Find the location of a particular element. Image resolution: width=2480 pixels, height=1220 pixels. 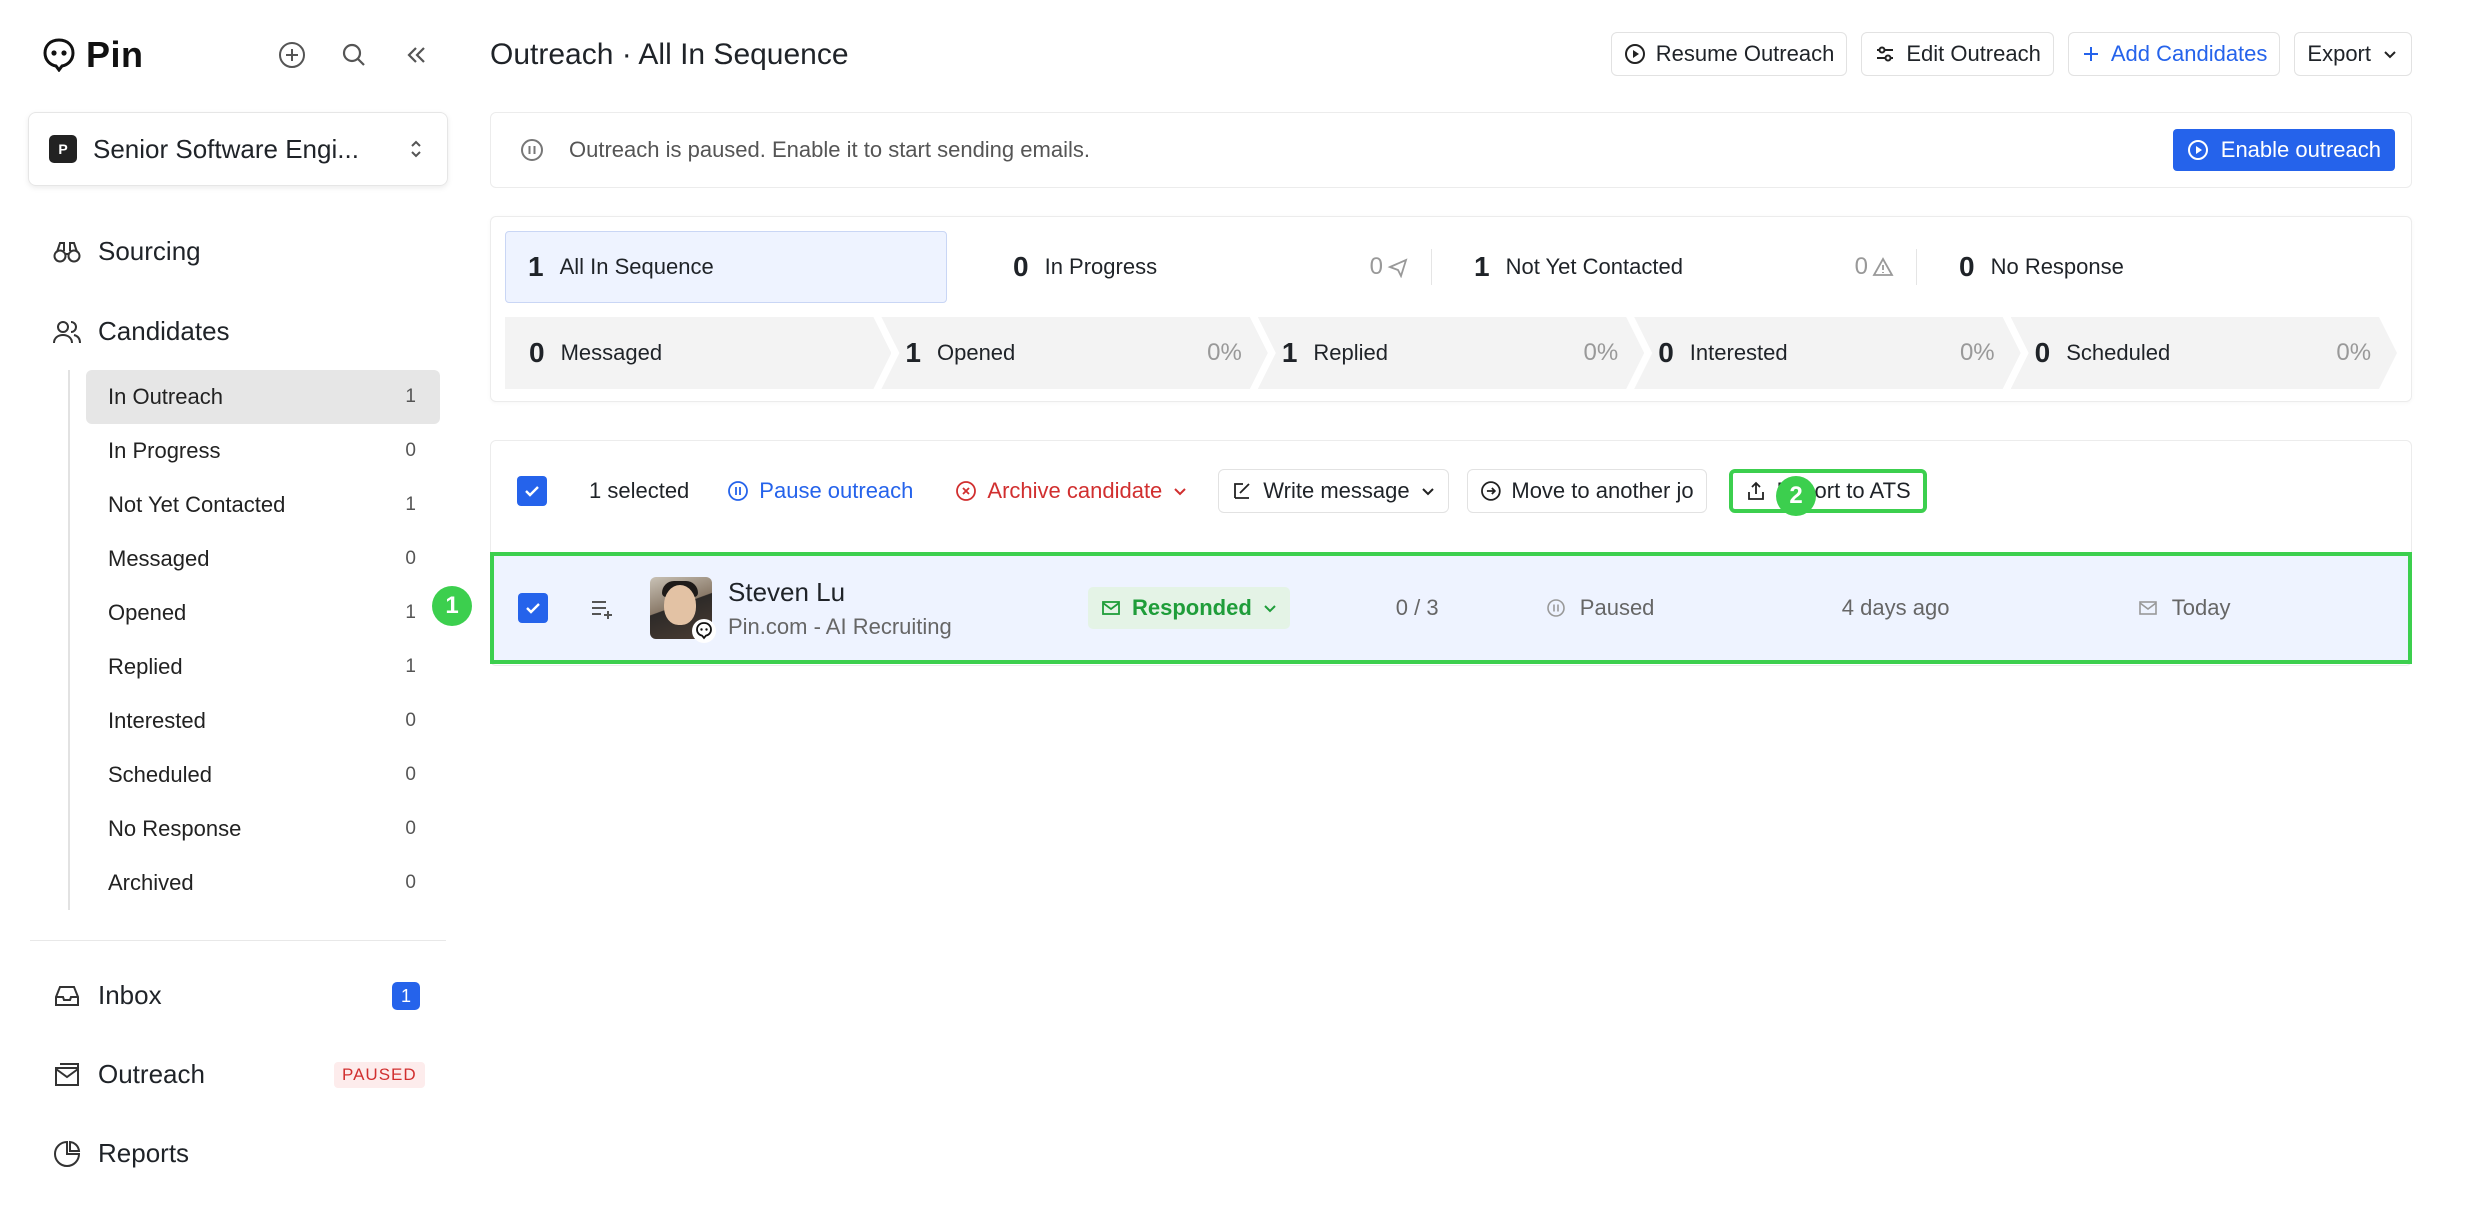

resume-outreach-button: Resume Outreach is located at coordinates (1729, 54).